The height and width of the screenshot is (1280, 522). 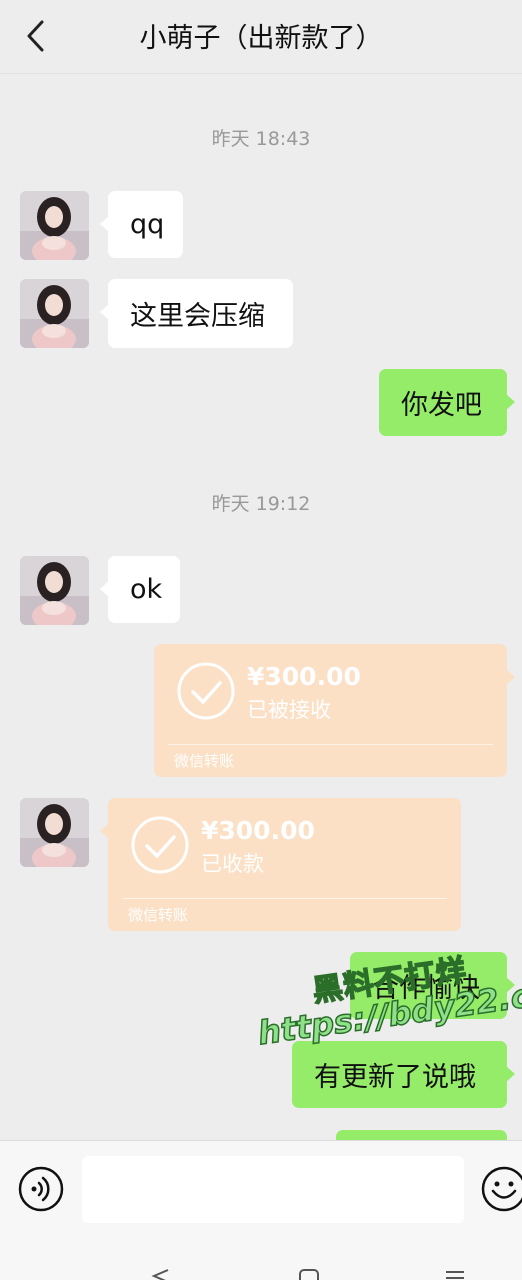 I want to click on message-bubble: ok, so click(x=140, y=589).